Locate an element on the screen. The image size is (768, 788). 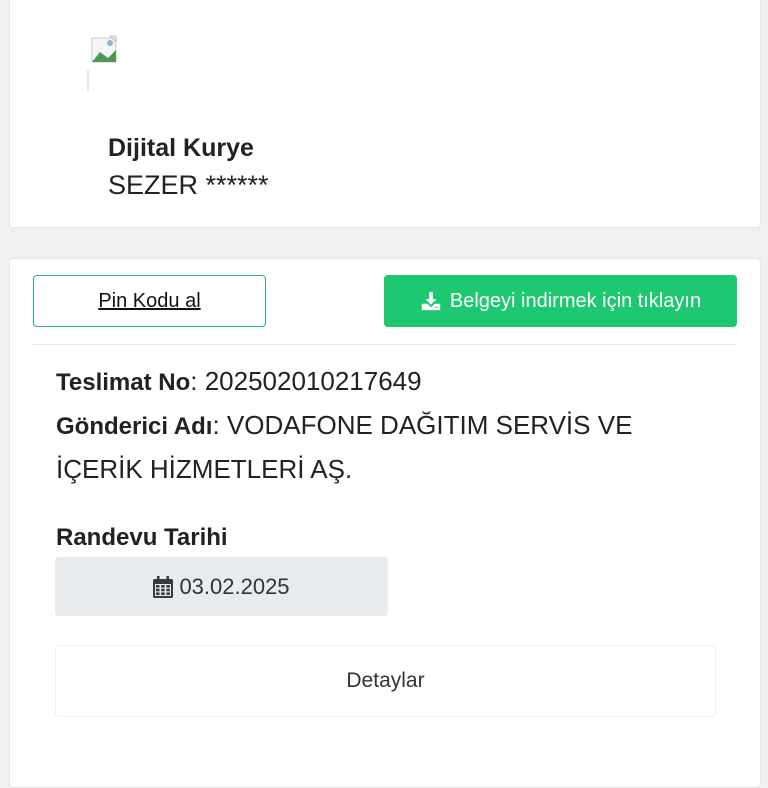
sender-value-continued: İÇERİK HİZMETLERİ AŞ. is located at coordinates (204, 469).